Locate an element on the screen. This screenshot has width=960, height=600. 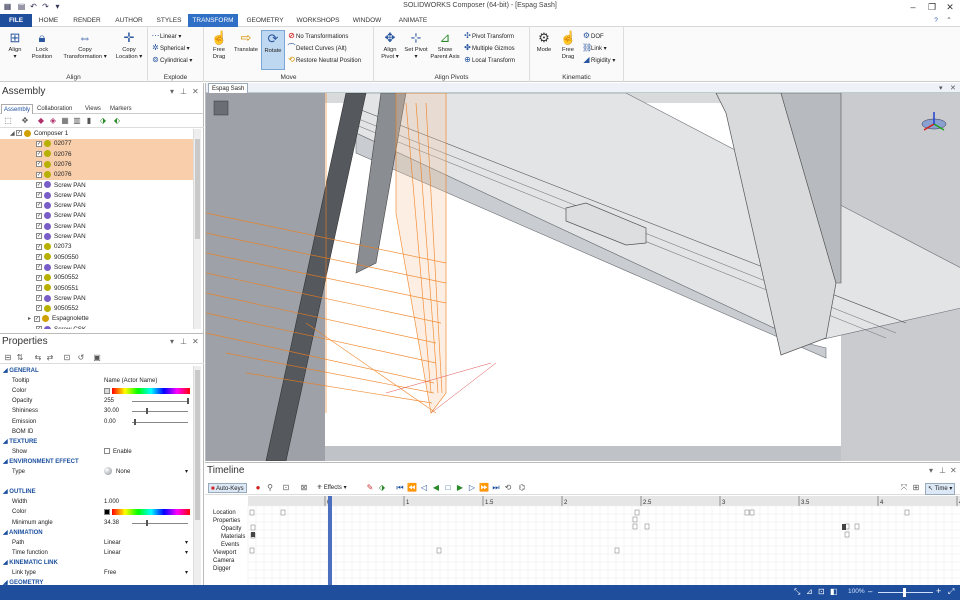
property-value: 34.38 is located at coordinates (111, 523).